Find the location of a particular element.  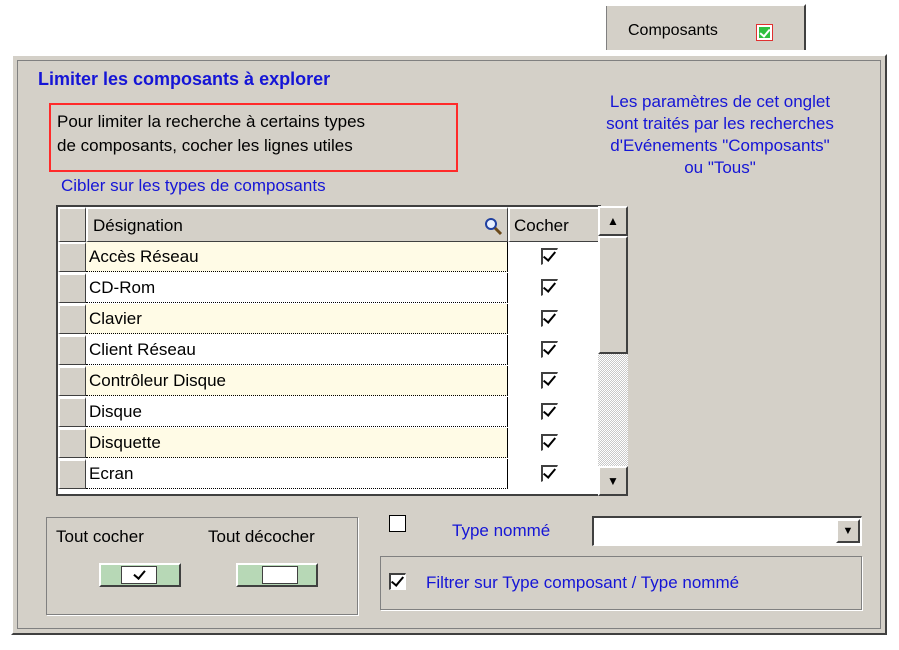

table-row: CD-Rom is located at coordinates (328, 288).